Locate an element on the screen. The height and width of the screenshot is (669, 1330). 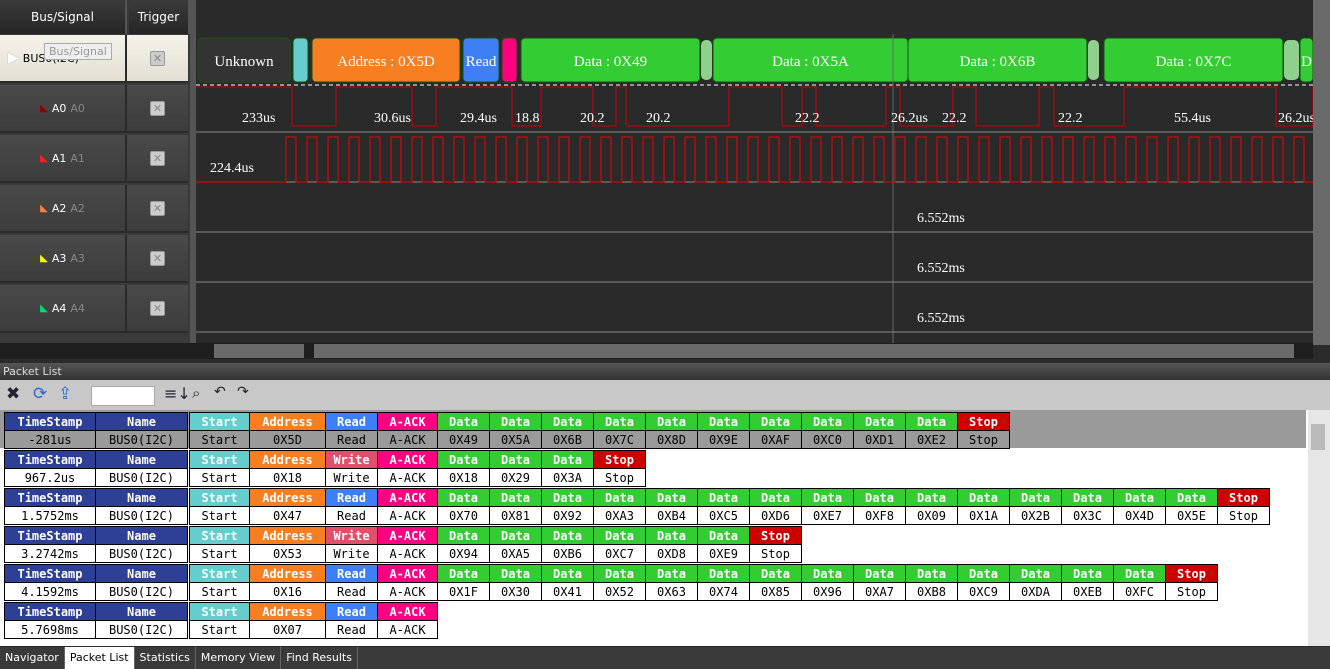
field-value: 0X16 is located at coordinates (287, 591).